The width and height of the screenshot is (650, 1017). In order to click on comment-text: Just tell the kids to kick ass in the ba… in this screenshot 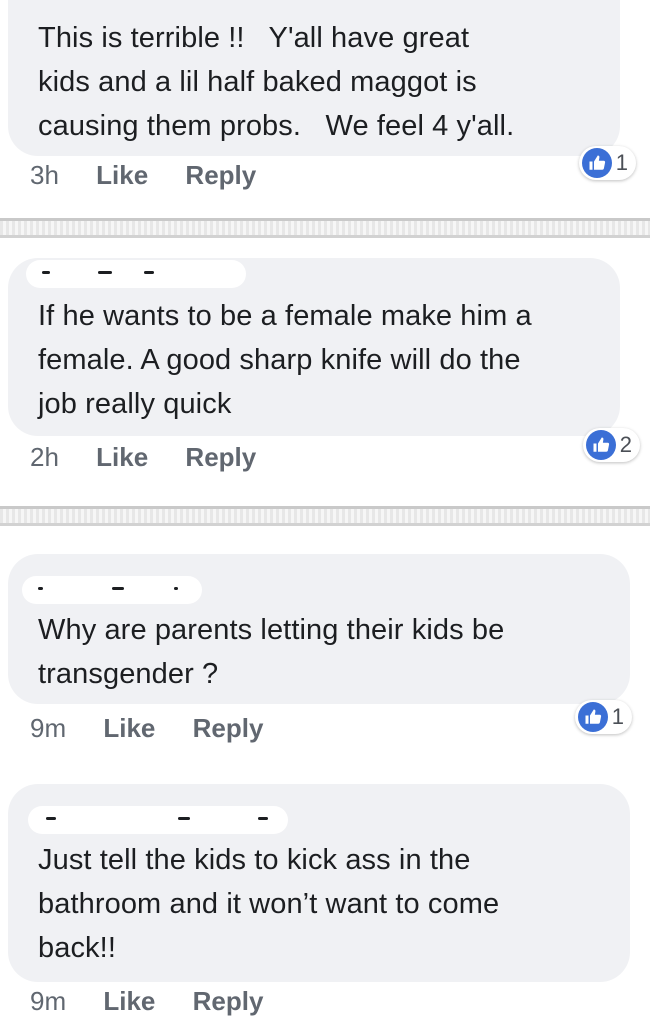, I will do `click(269, 904)`.